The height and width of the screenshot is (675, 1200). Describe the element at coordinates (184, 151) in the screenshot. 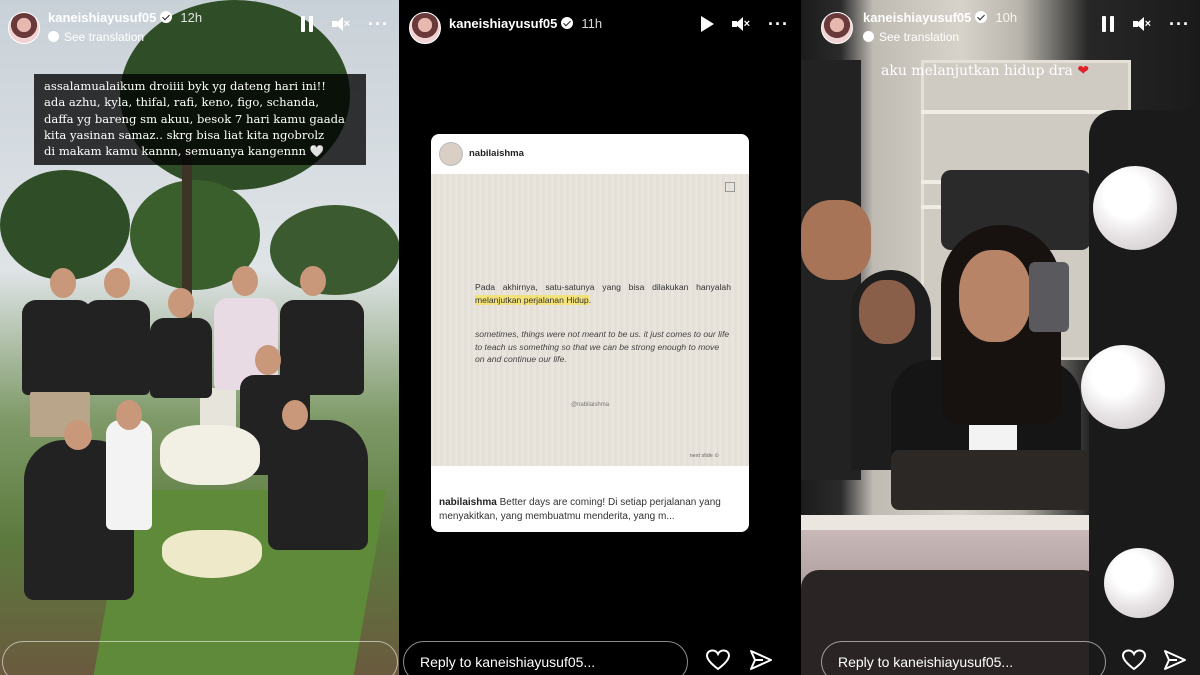

I see `caption-line: di makam kamu kannn, semuanya kangennn 🤍` at that location.